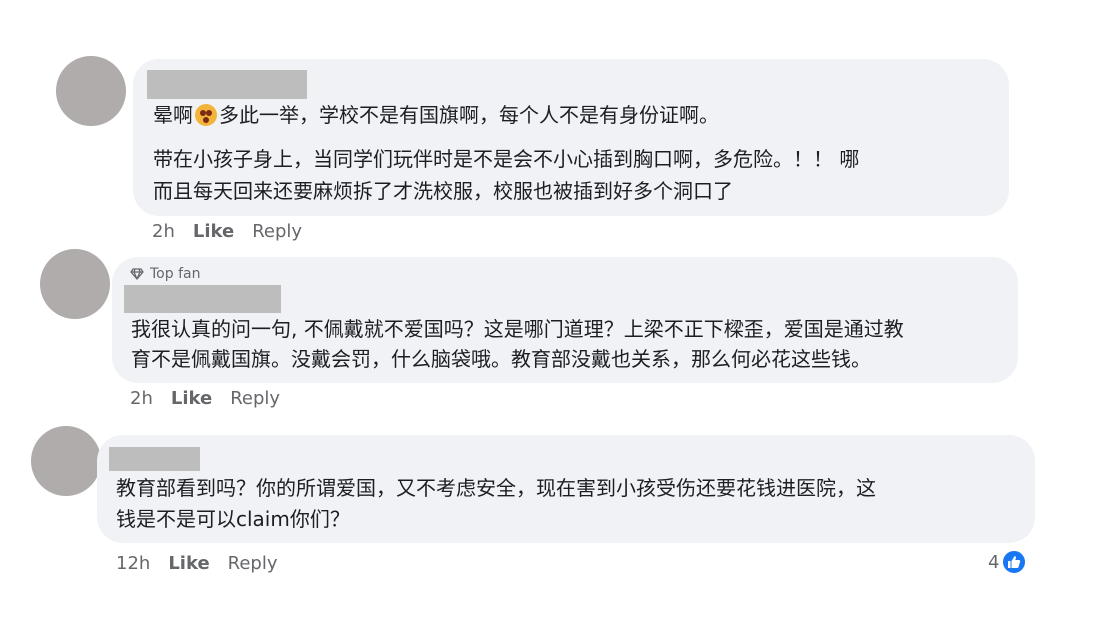  Describe the element at coordinates (175, 274) in the screenshot. I see `top-fan-label: Top fan` at that location.